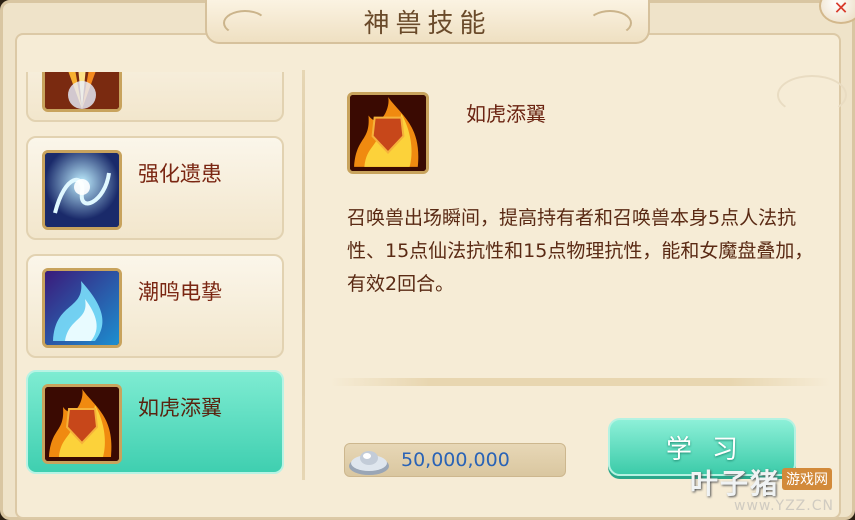 This screenshot has height=520, width=855. I want to click on skill-item-label: 如虎添翼, so click(180, 408).